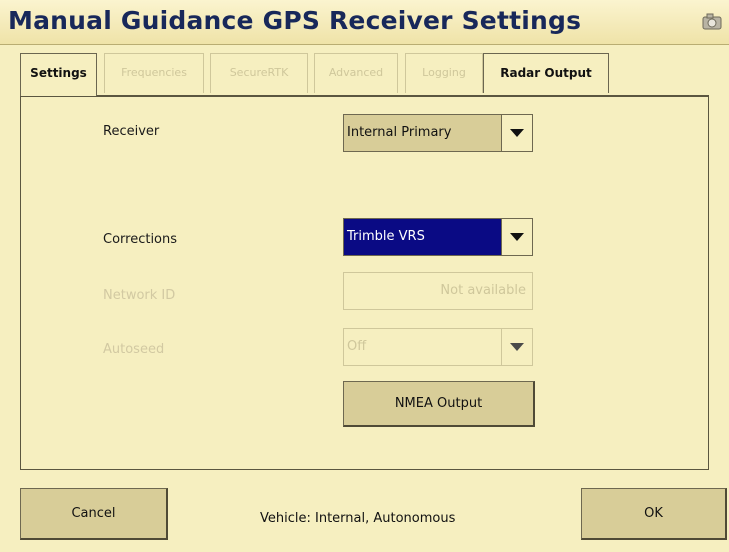 This screenshot has width=729, height=552. I want to click on receiver-label: Receiver, so click(131, 131).